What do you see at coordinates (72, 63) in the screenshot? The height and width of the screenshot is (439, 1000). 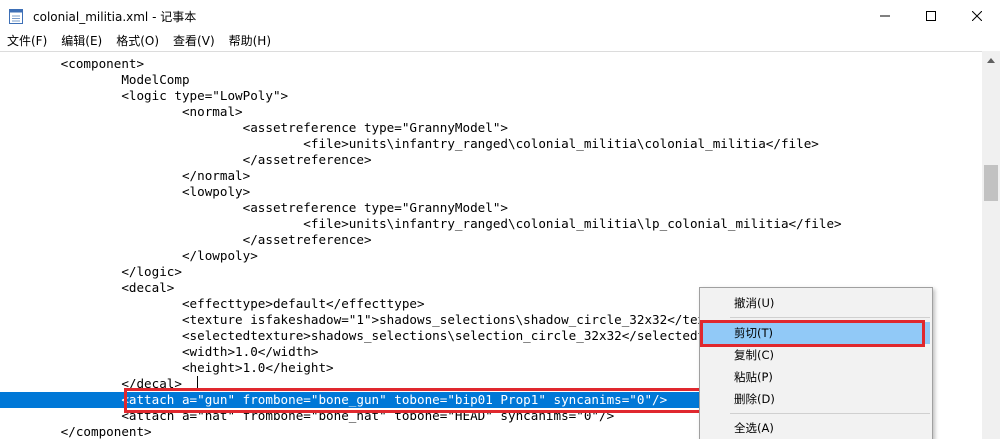 I see `text-line: <component>` at bounding box center [72, 63].